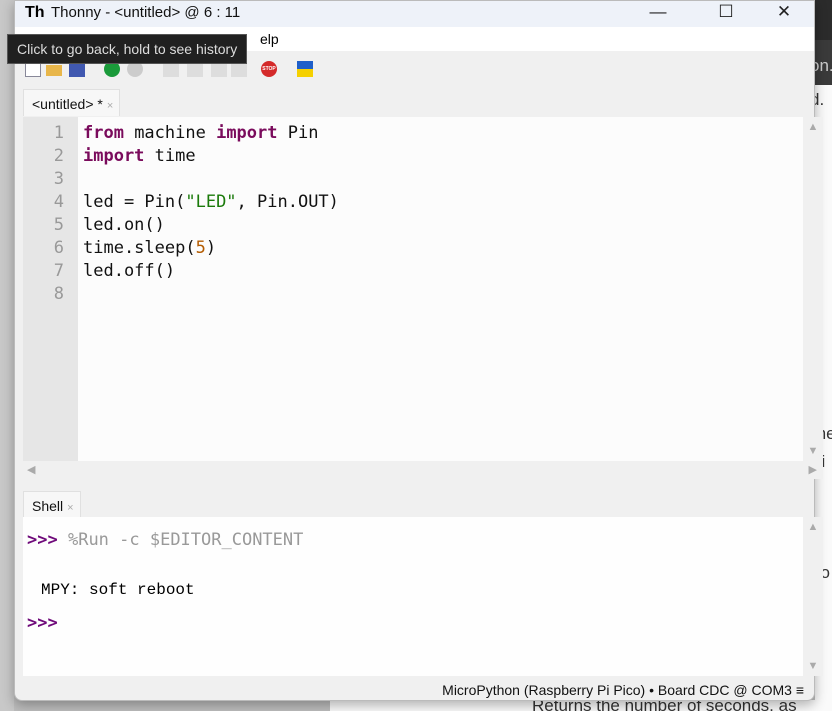 This screenshot has width=832, height=711. Describe the element at coordinates (58, 156) in the screenshot. I see `line-number: 2` at that location.